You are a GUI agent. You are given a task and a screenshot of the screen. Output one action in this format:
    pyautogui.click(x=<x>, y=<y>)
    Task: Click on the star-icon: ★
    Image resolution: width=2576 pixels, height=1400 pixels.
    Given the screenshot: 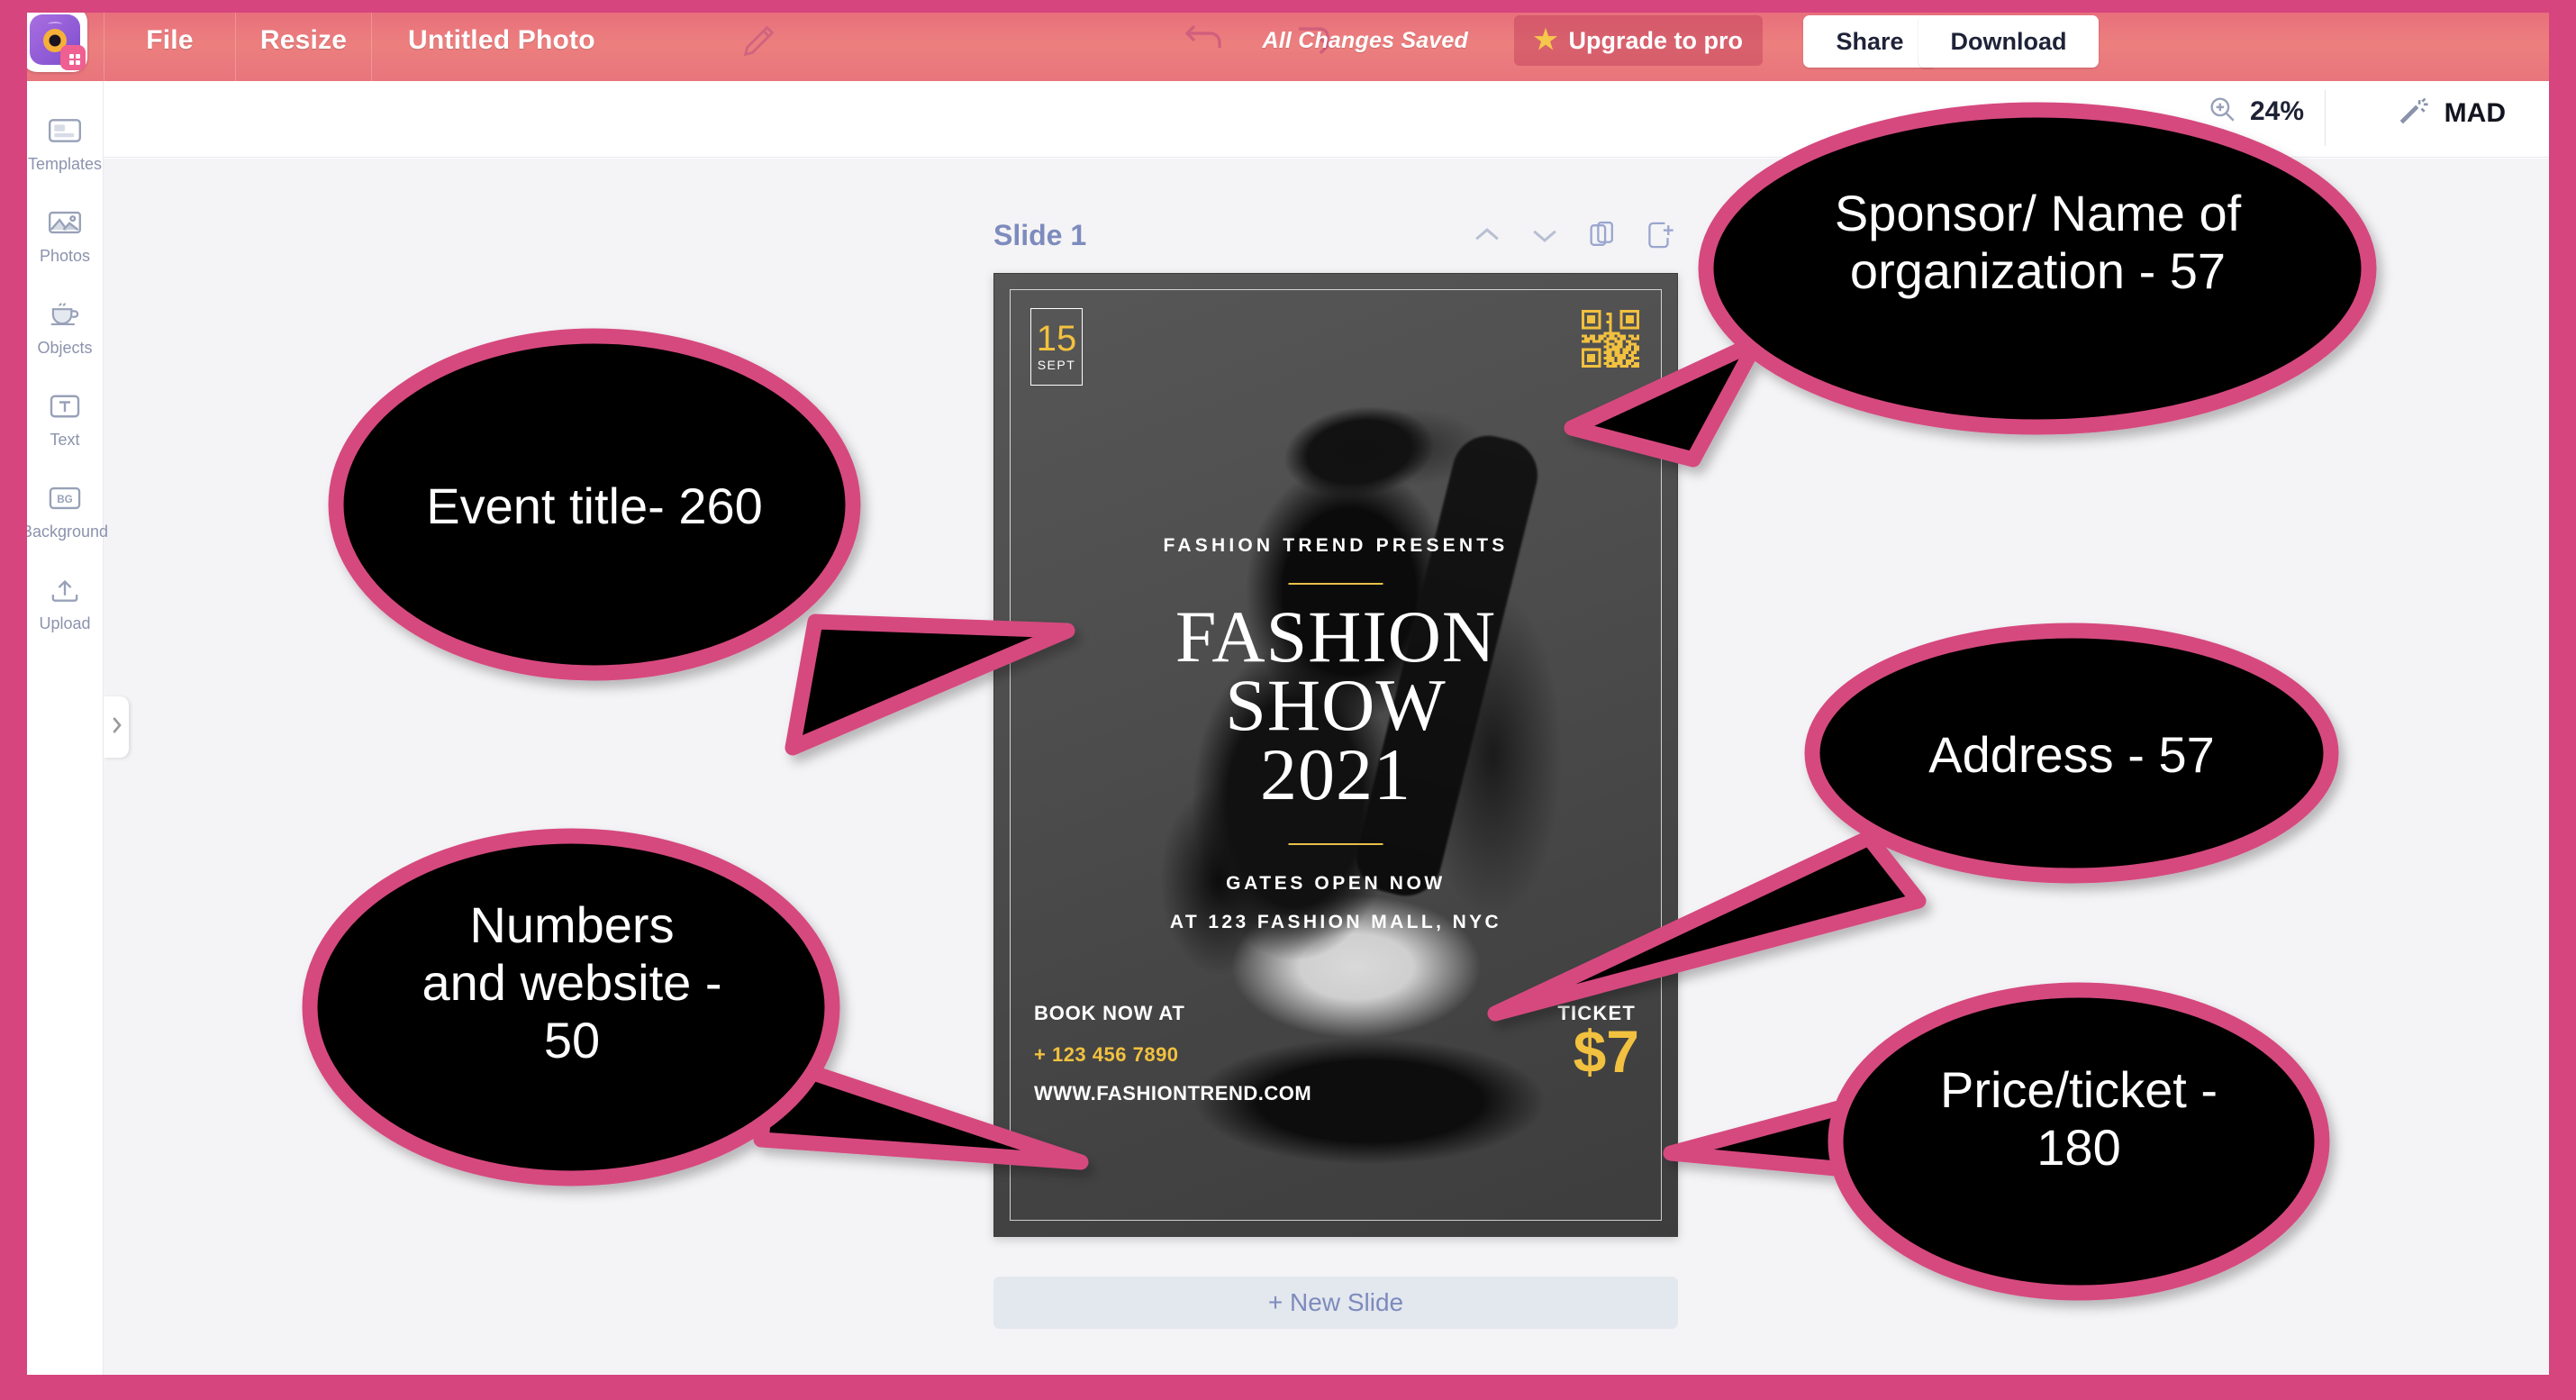 What is the action you would take?
    pyautogui.click(x=1545, y=40)
    